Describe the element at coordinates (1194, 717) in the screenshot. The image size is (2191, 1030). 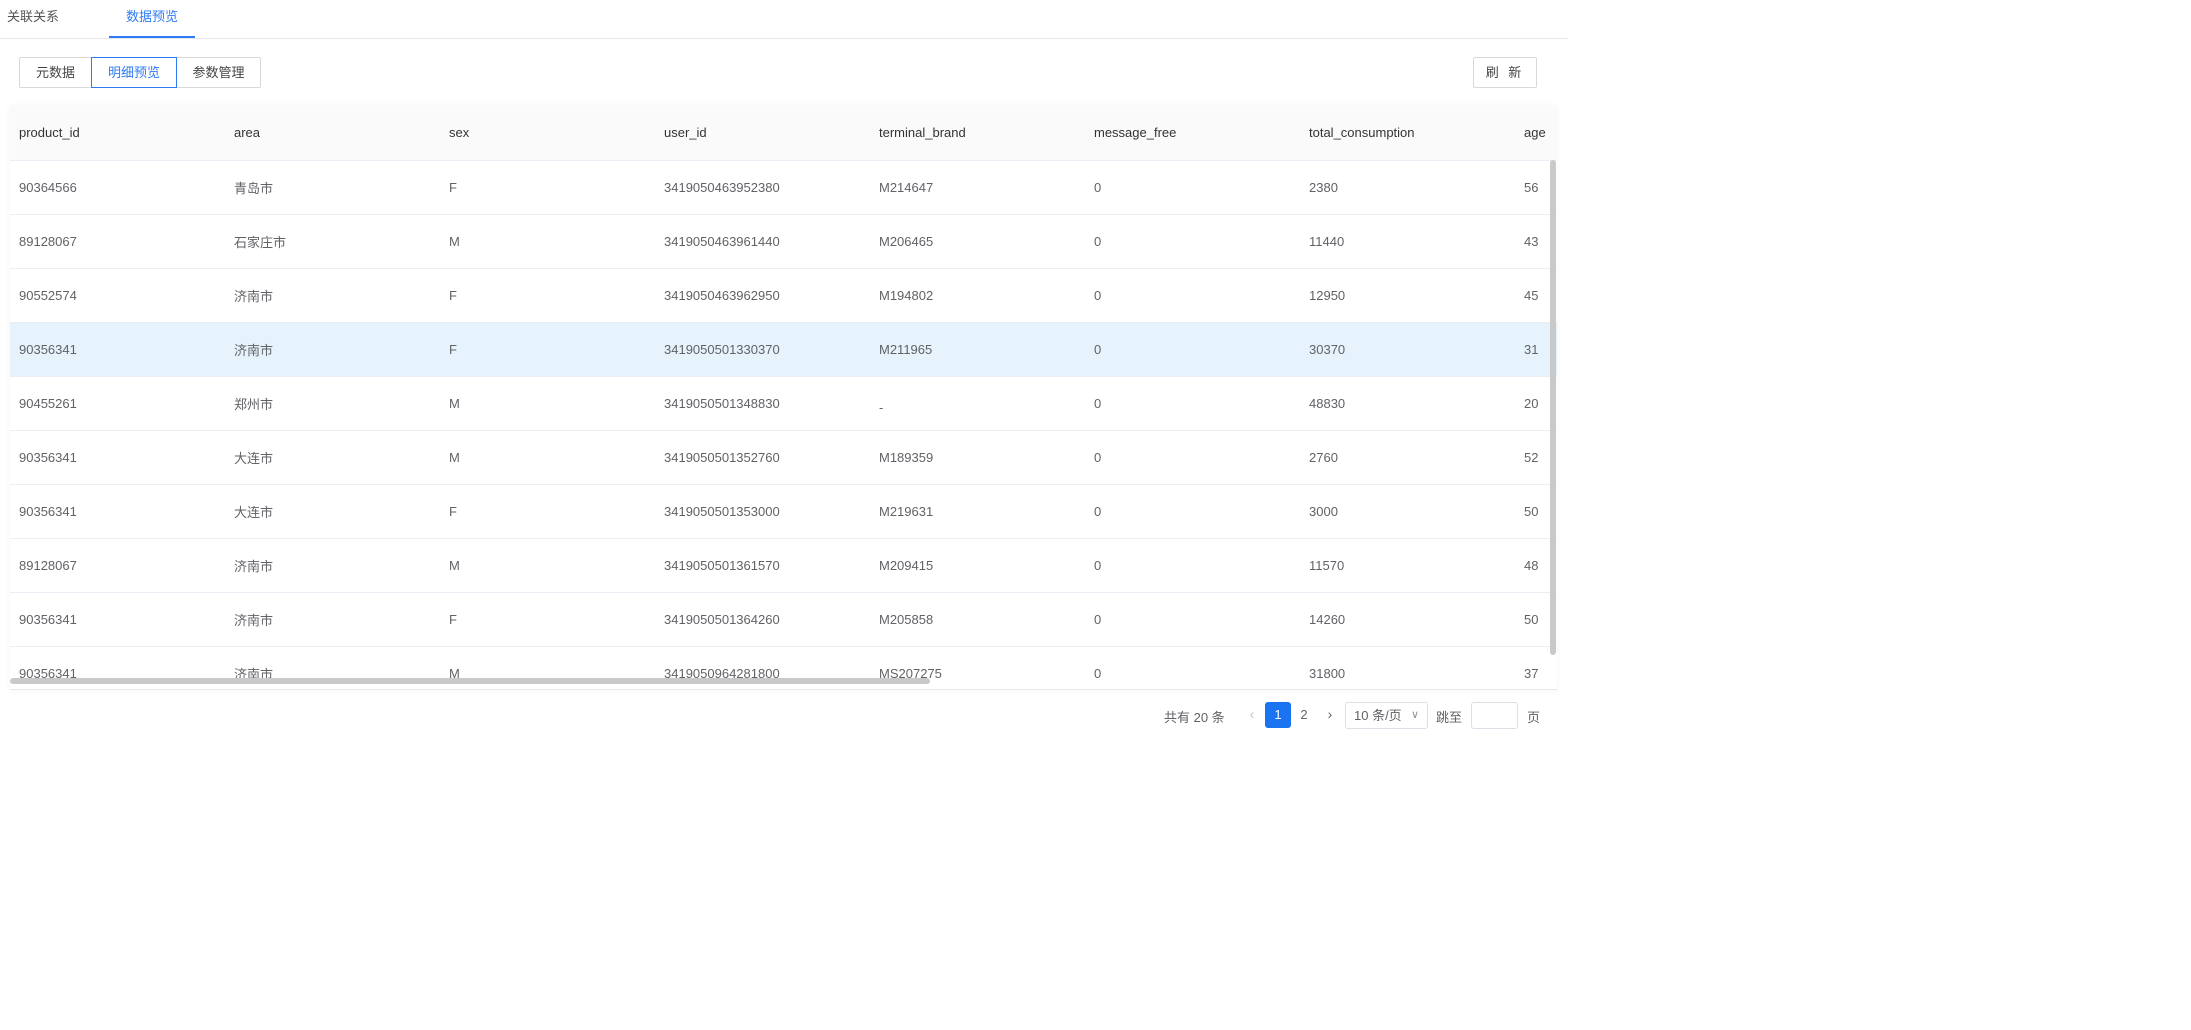
I see `pagination-total: 共有 20 条` at that location.